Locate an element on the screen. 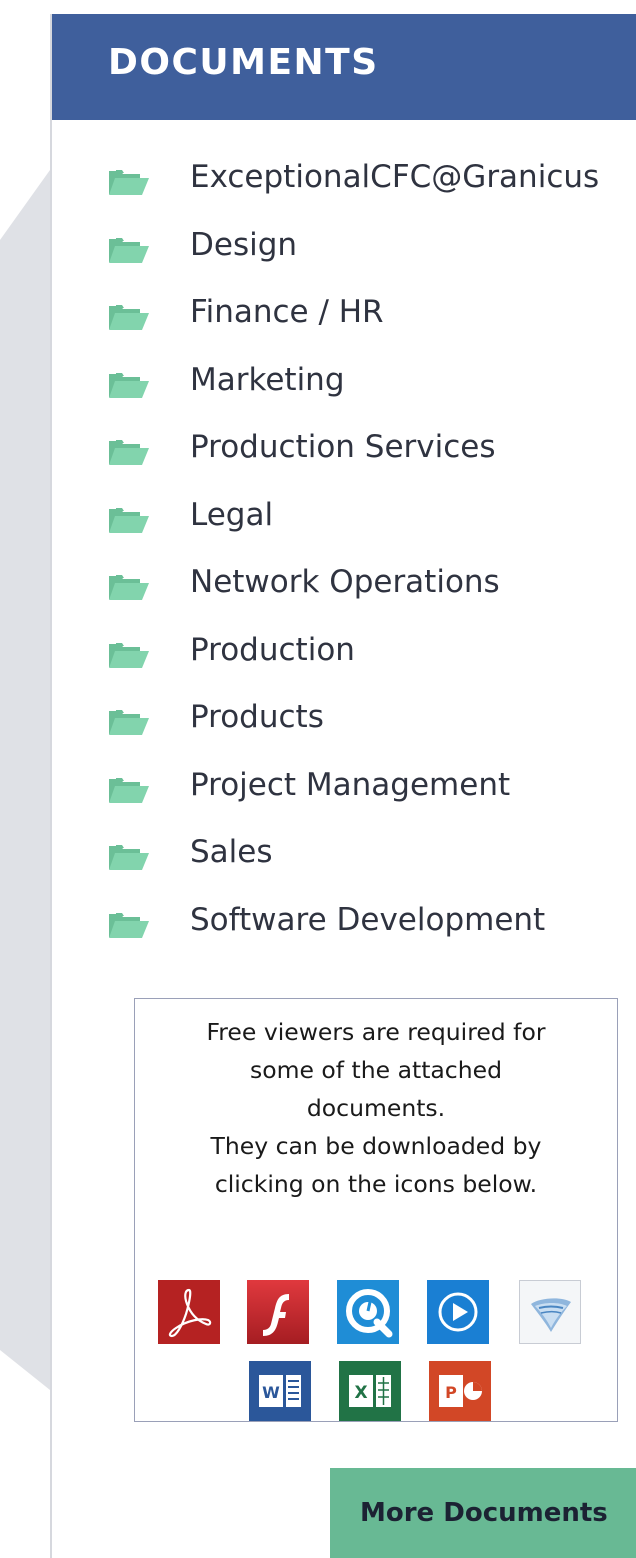  document-folder-link: Legal is located at coordinates (231, 515).